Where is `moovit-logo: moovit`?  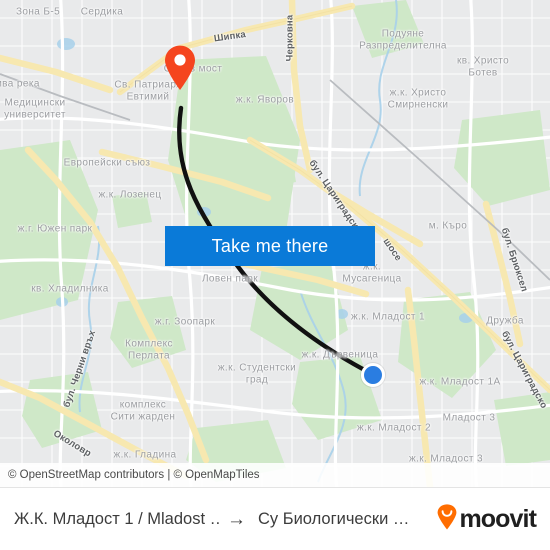
moovit-logo: moovit is located at coordinates (487, 519).